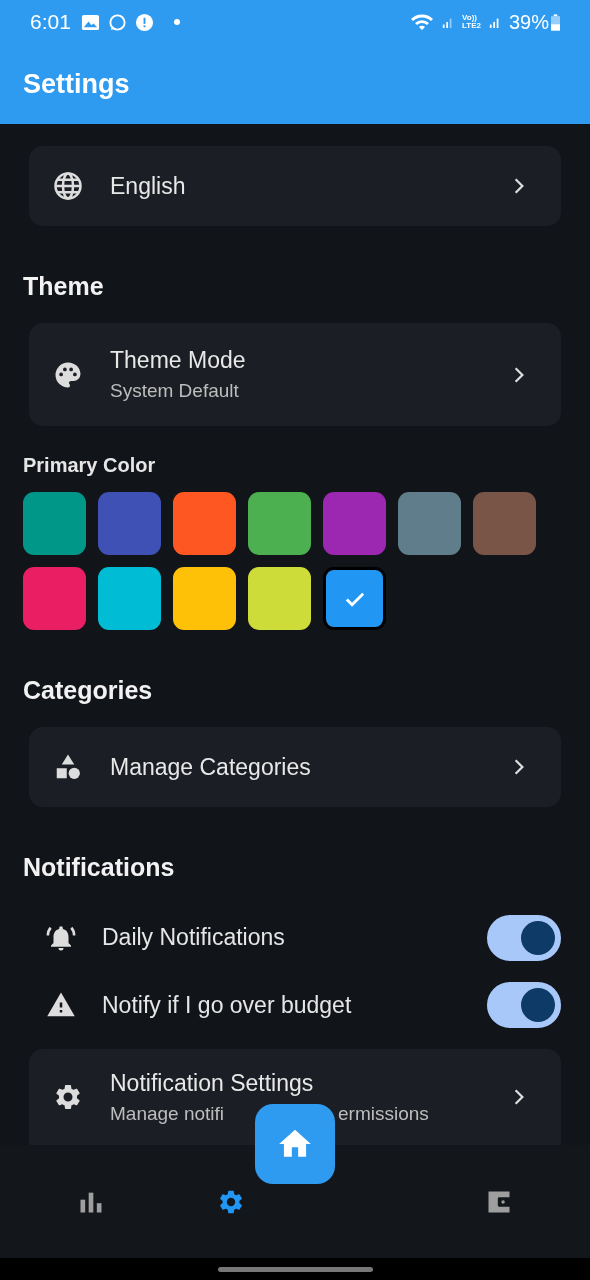 The width and height of the screenshot is (590, 1280). I want to click on notification-settings-title: Notification Settings, so click(212, 1083).